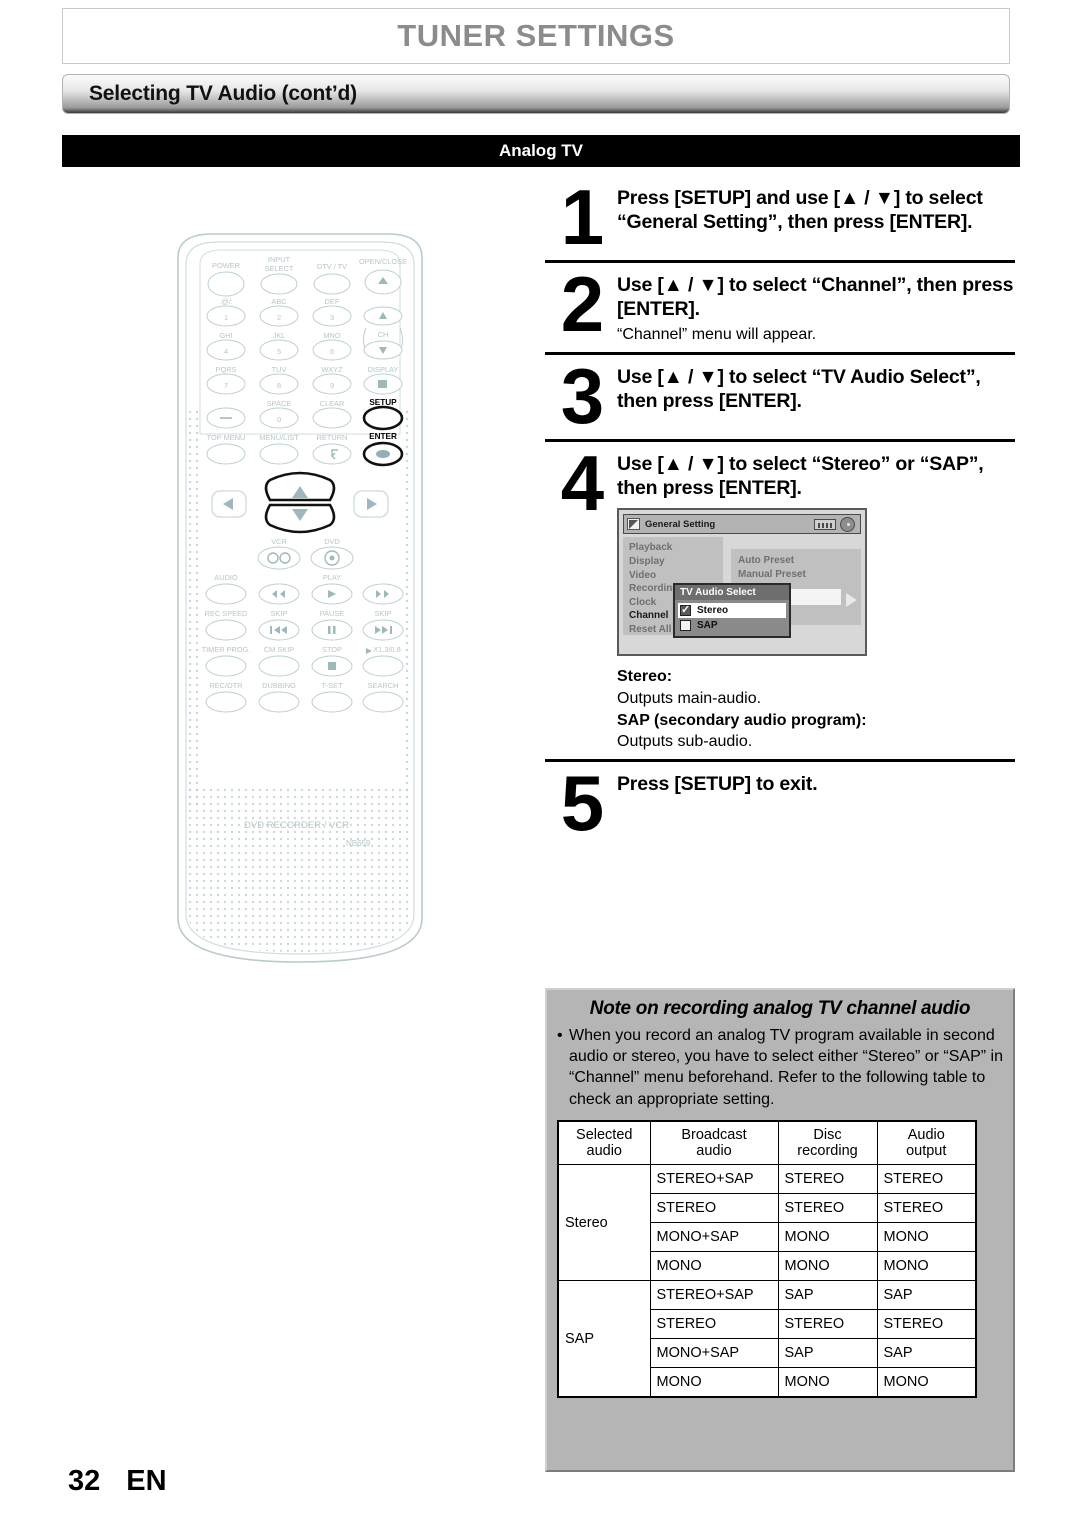 This screenshot has width=1080, height=1526. I want to click on page-footer: 32 EN, so click(117, 1481).